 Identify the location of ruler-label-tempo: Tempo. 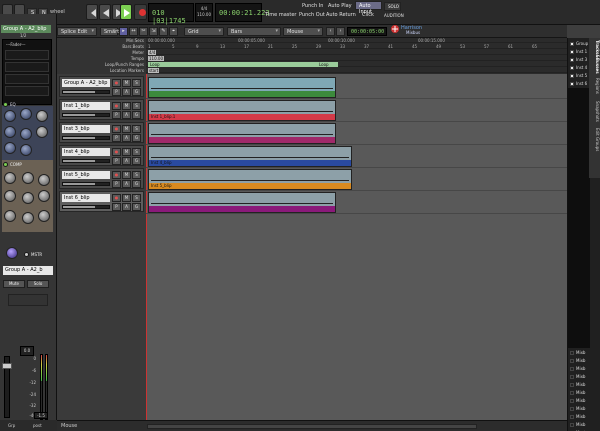
(137, 58).